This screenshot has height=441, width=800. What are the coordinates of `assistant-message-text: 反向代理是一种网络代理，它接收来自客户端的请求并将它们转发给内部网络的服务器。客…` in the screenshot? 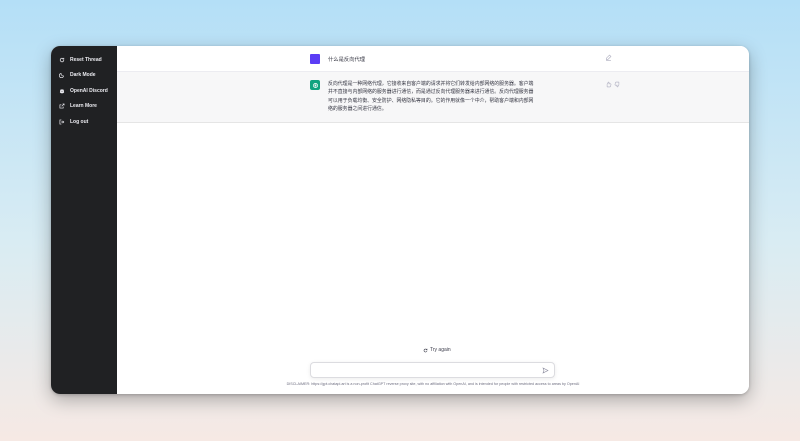 It's located at (431, 97).